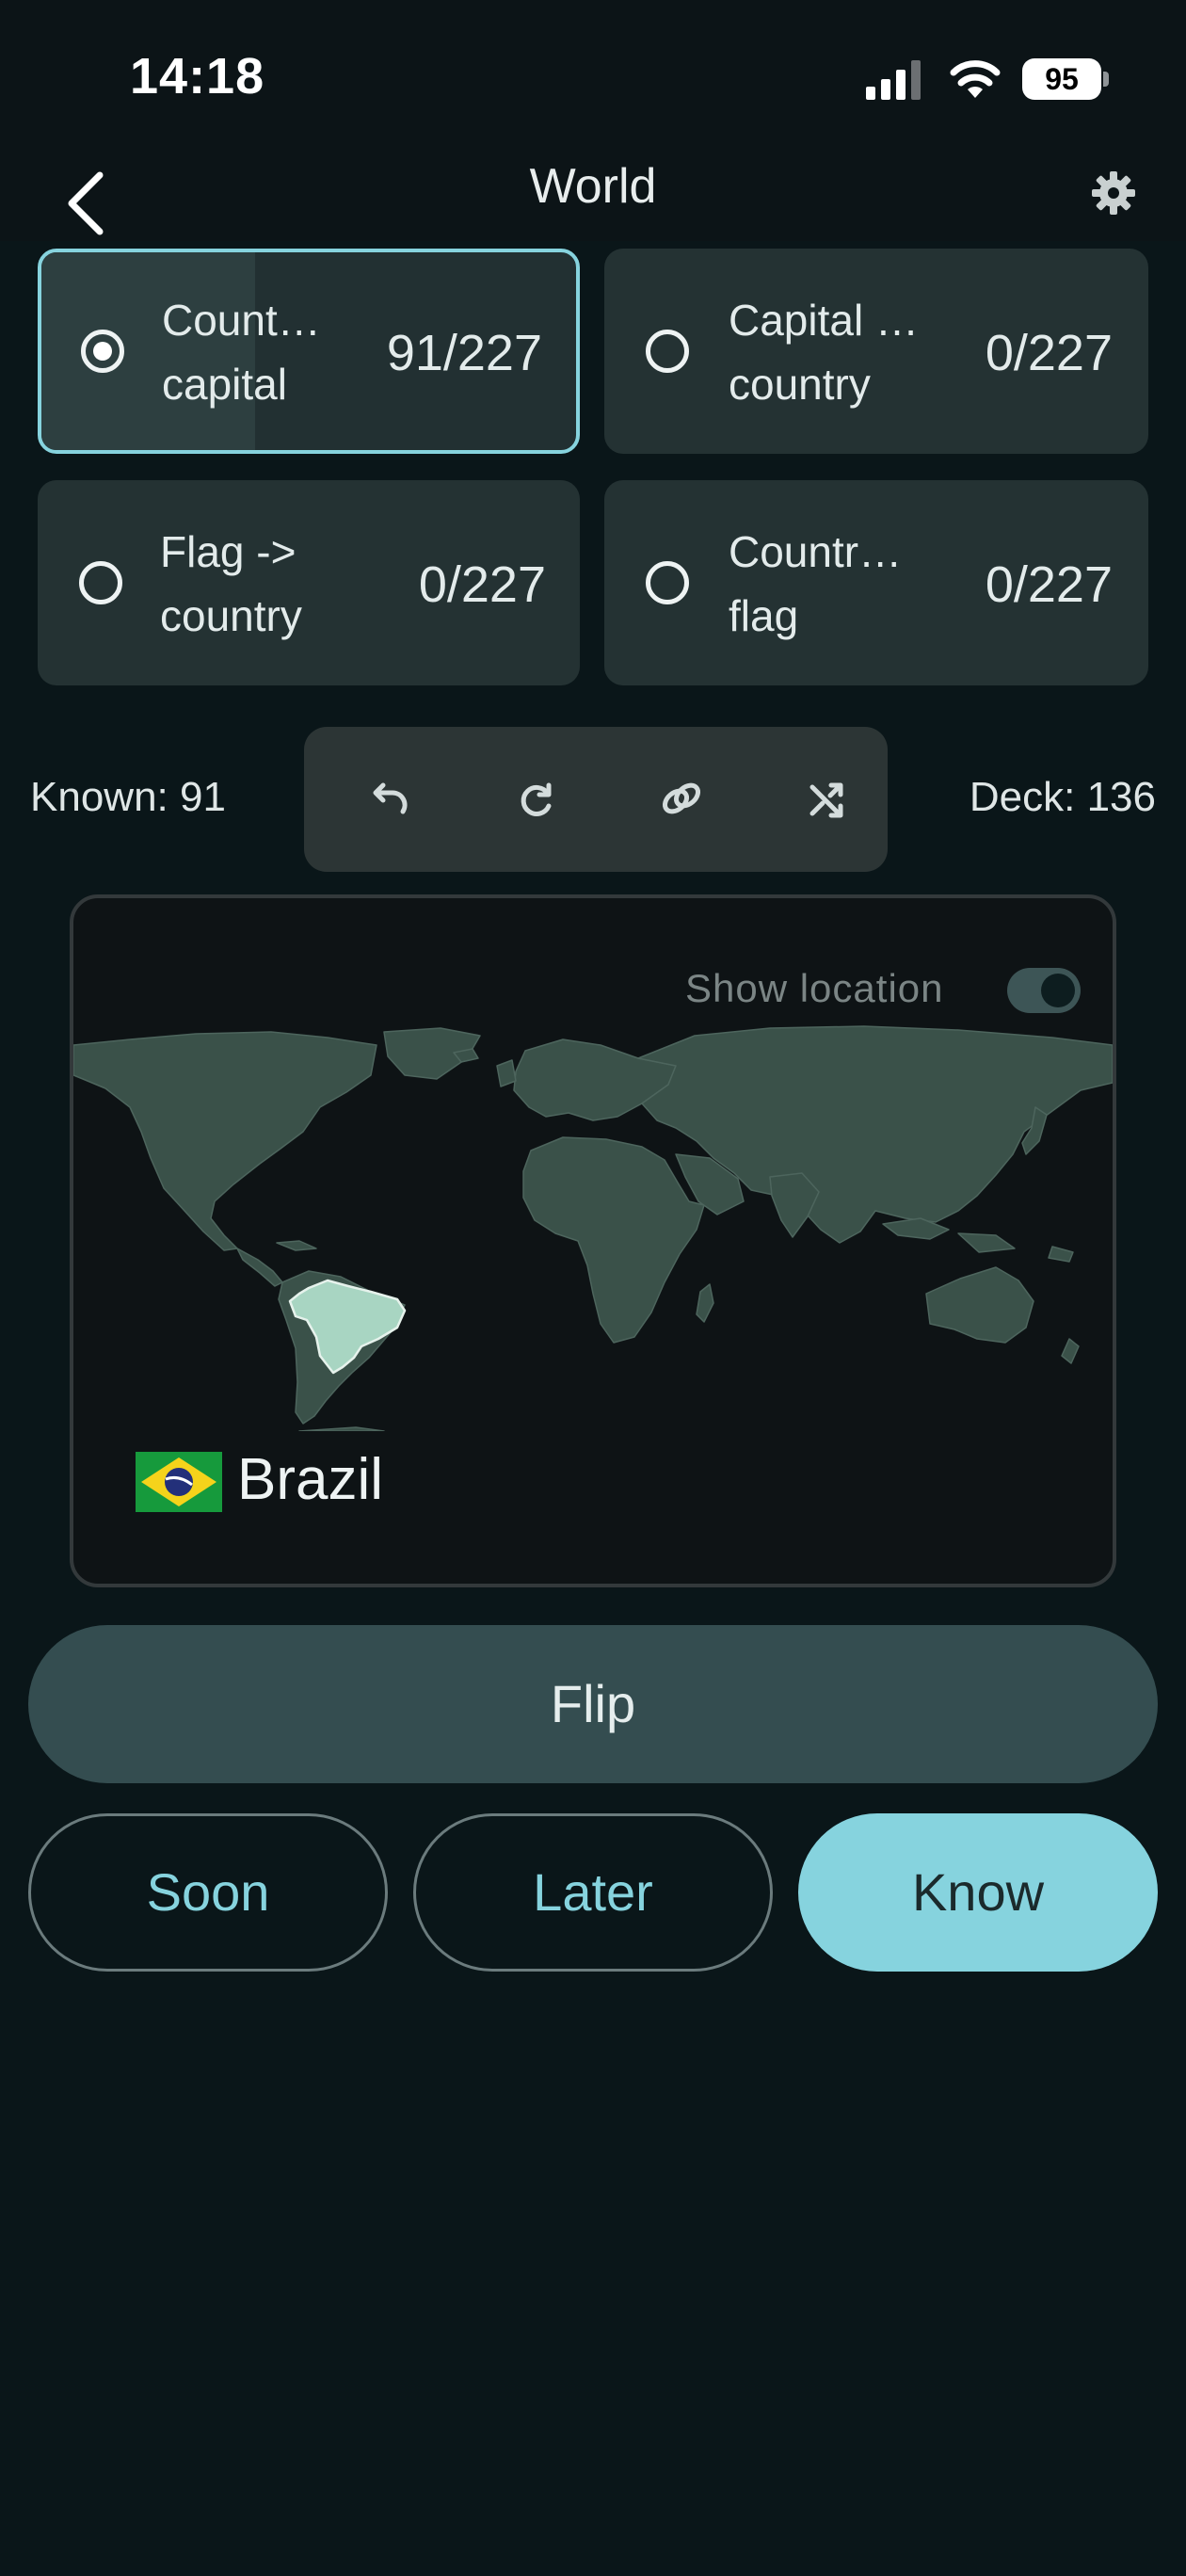  What do you see at coordinates (593, 1228) in the screenshot?
I see `world-map` at bounding box center [593, 1228].